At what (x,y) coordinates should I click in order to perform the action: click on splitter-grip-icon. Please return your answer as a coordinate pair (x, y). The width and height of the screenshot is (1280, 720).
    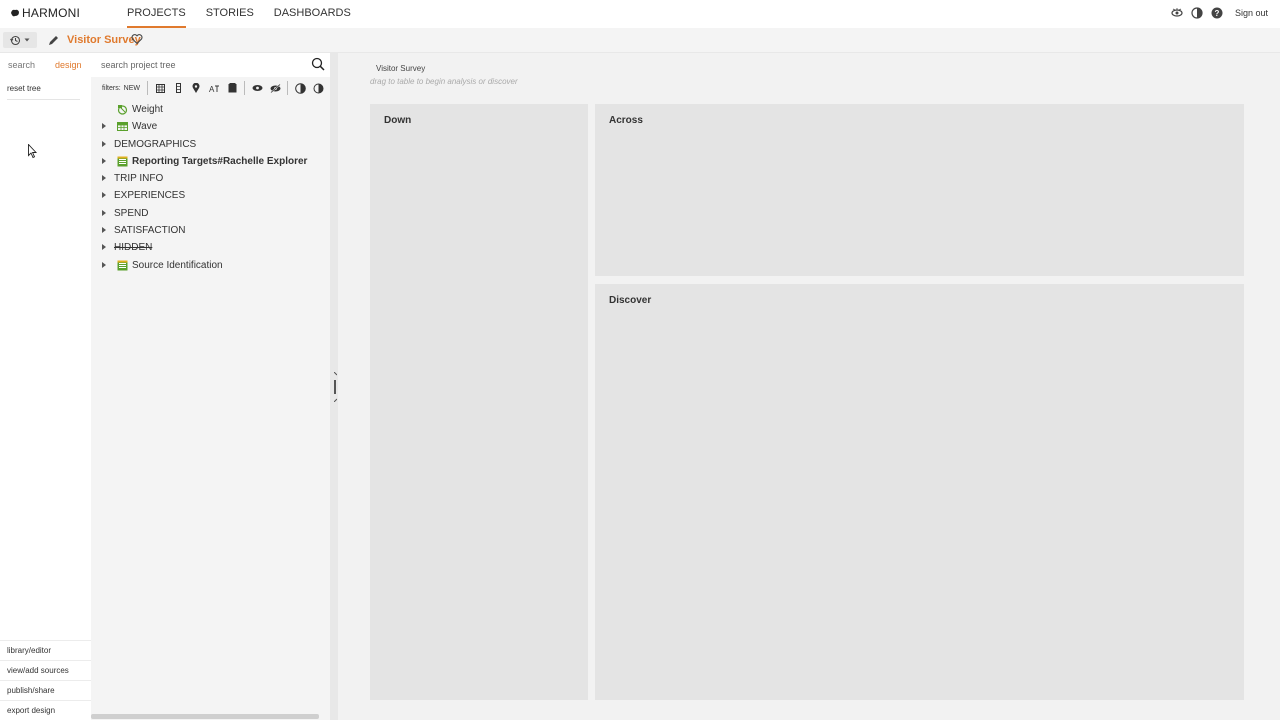
    Looking at the image, I should click on (335, 387).